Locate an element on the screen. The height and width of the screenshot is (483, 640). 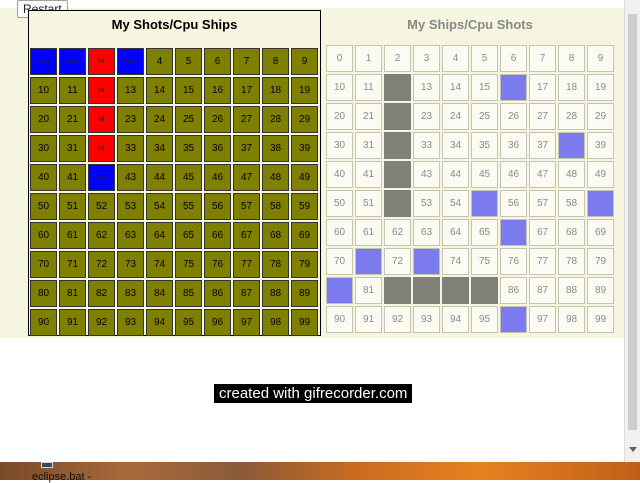
my-ships-cell-20: 20 is located at coordinates (339, 116).